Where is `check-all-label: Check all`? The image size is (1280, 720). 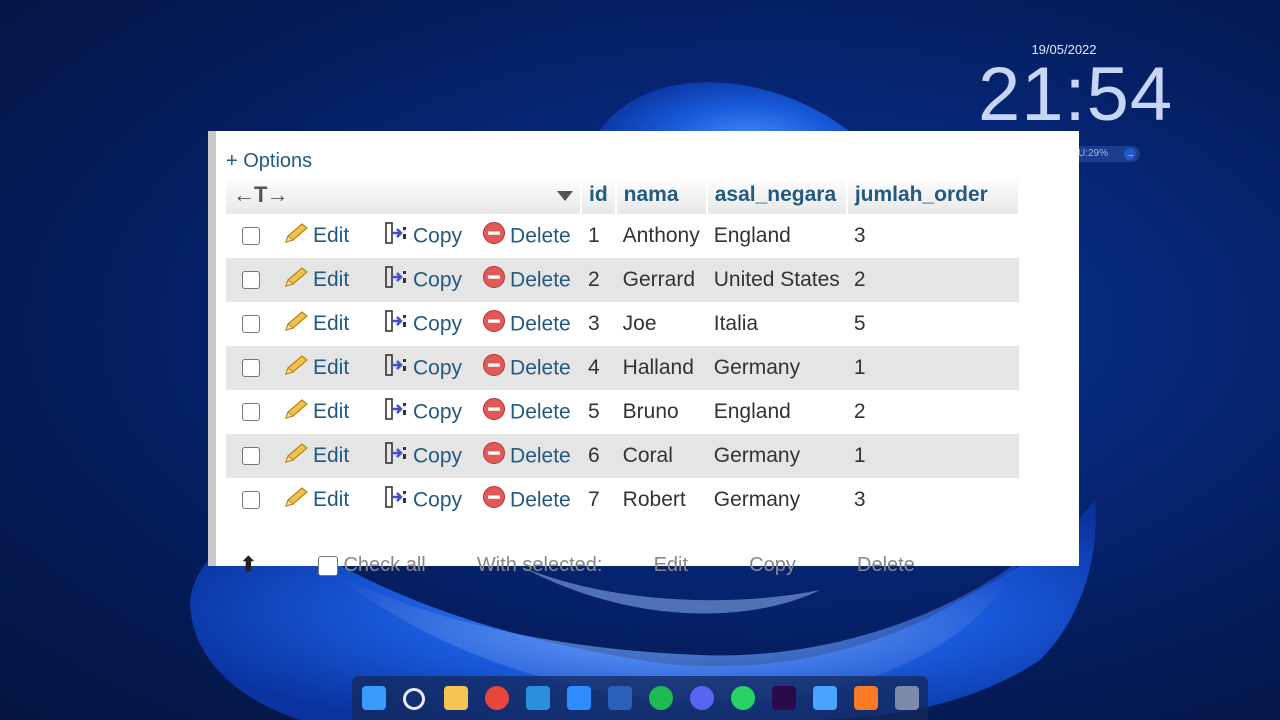 check-all-label: Check all is located at coordinates (384, 565).